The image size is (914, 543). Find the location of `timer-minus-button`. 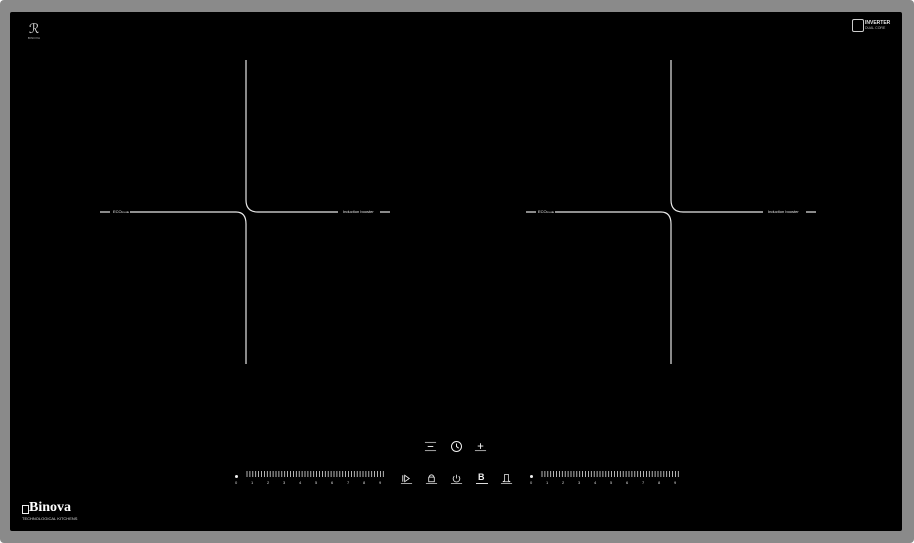

timer-minus-button is located at coordinates (430, 446).